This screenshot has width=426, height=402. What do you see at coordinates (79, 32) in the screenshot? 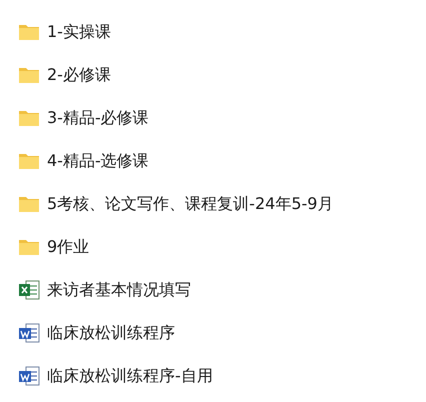
I see `file-name: 1-实操课` at bounding box center [79, 32].